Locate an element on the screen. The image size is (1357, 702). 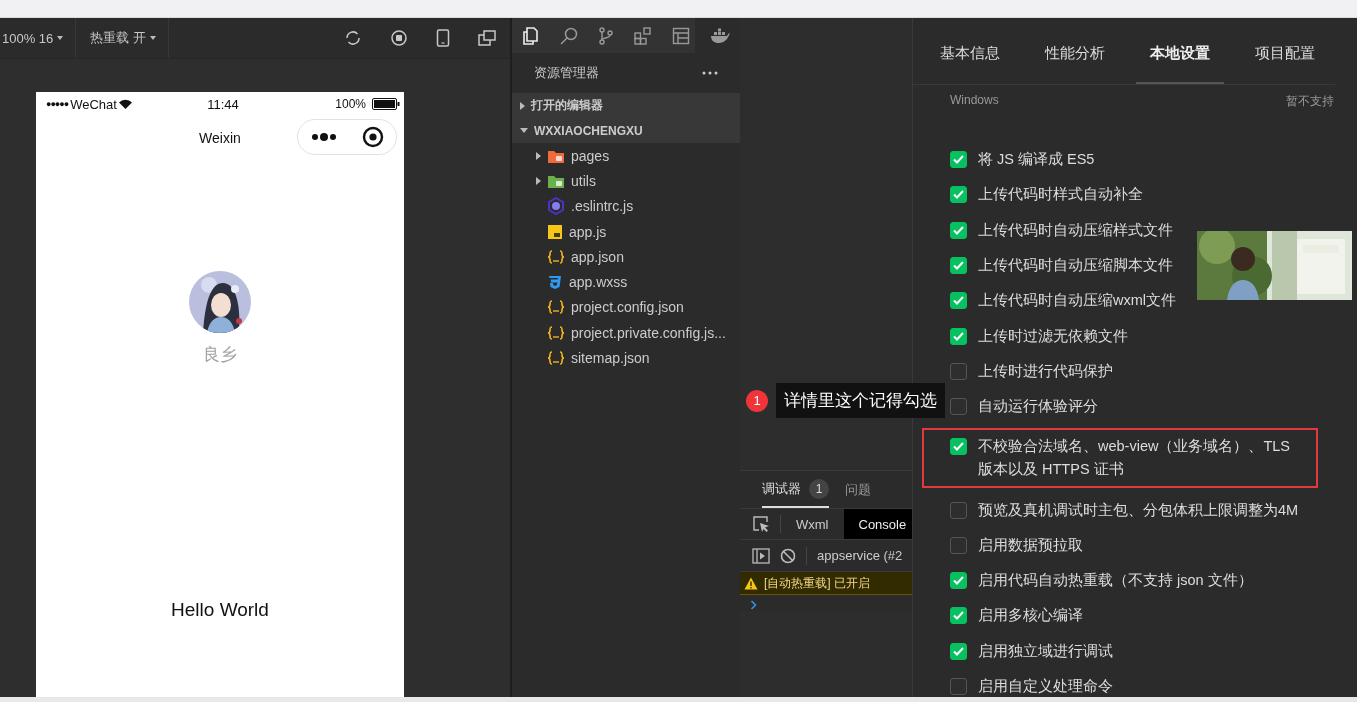
close-target-icon is located at coordinates (372, 137).